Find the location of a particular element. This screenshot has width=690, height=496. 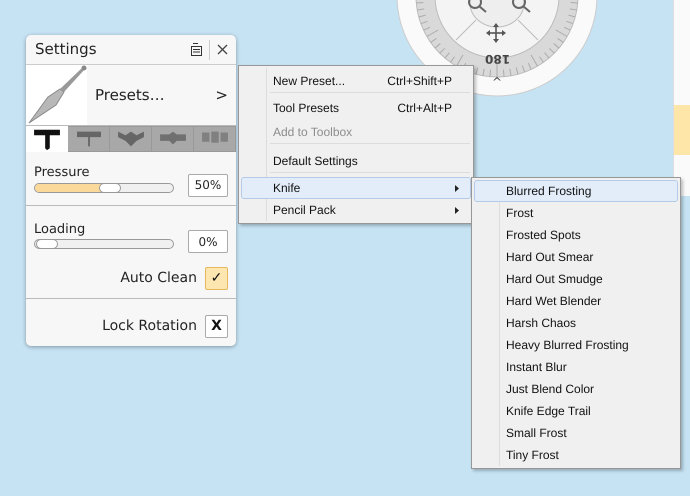

move-icon is located at coordinates (496, 33).